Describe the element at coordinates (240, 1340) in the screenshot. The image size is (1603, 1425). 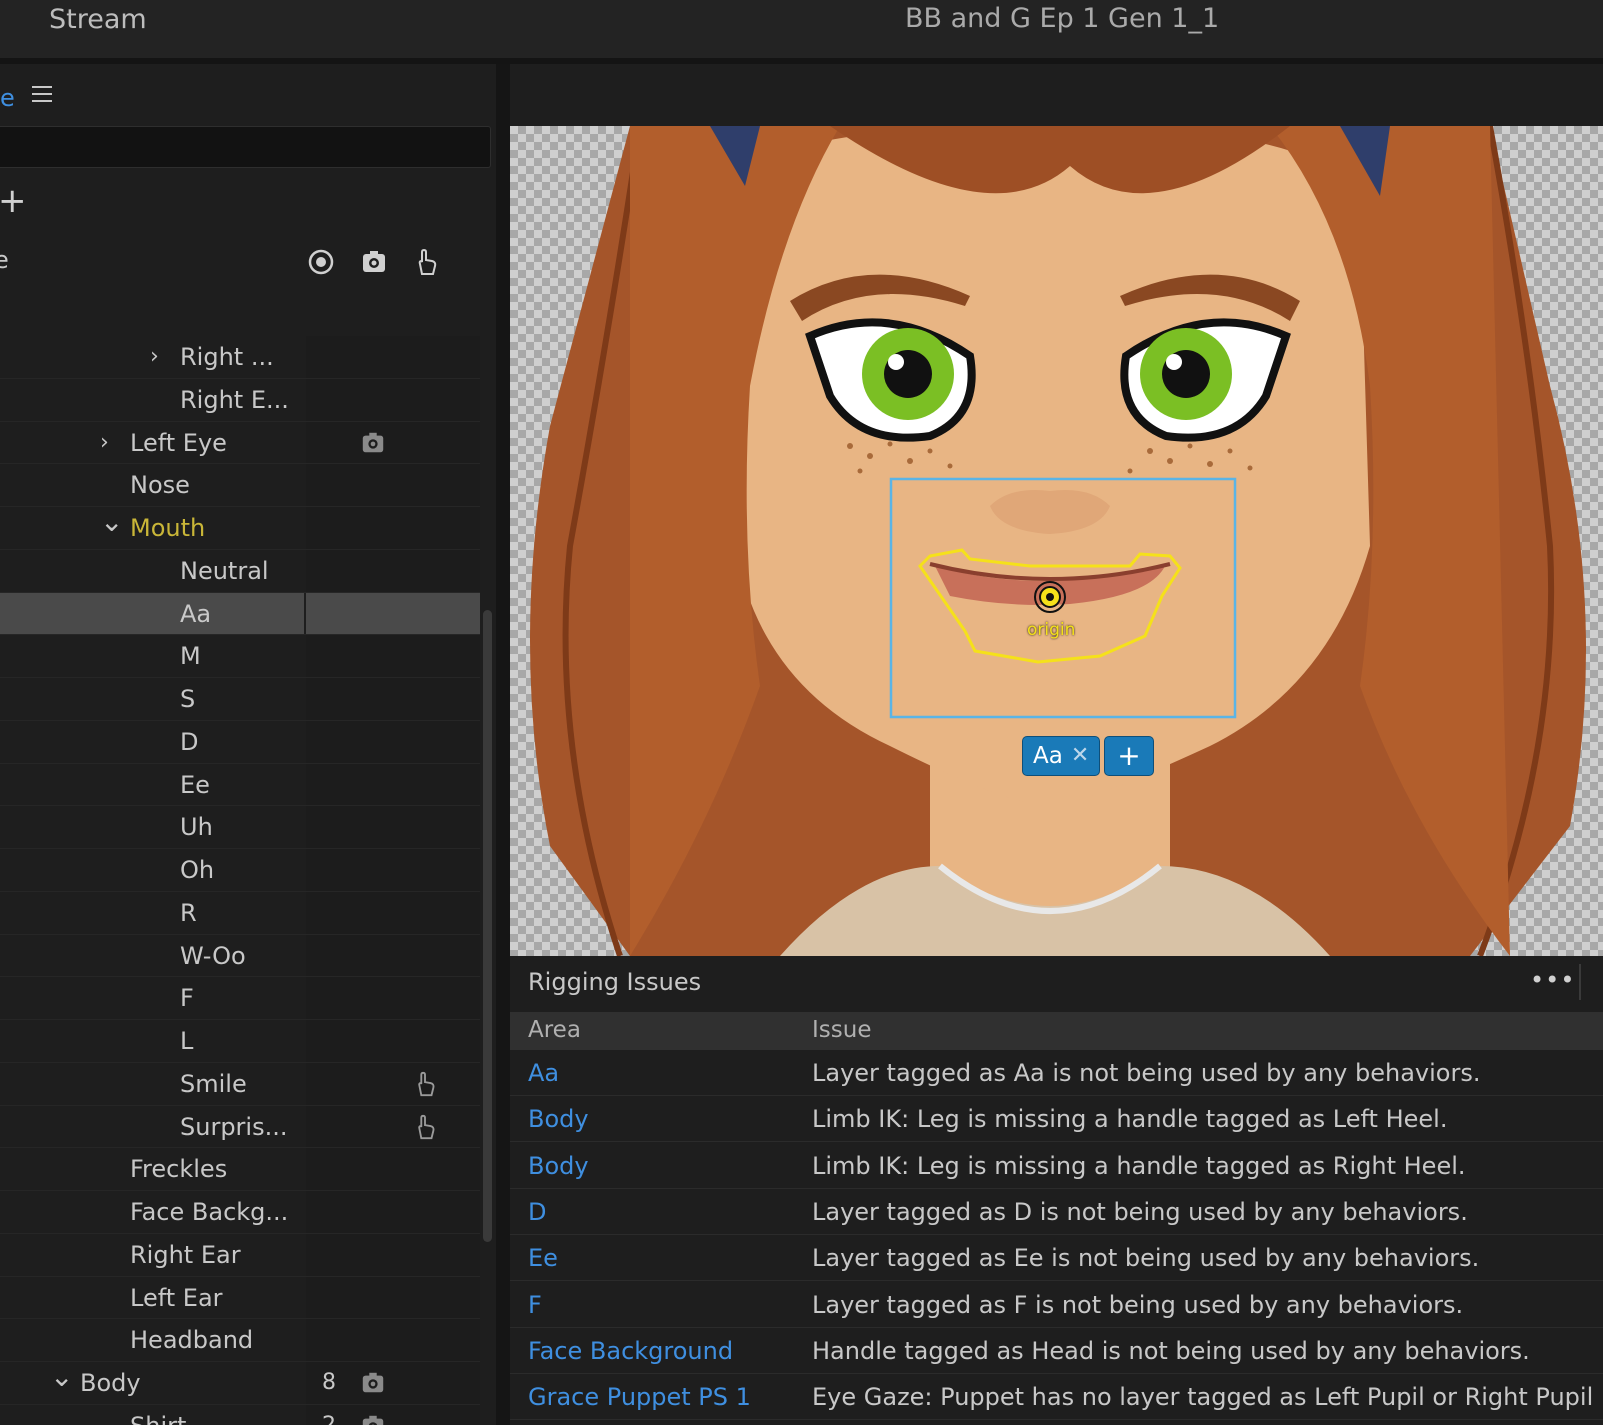
I see `tree-row: Headband` at that location.